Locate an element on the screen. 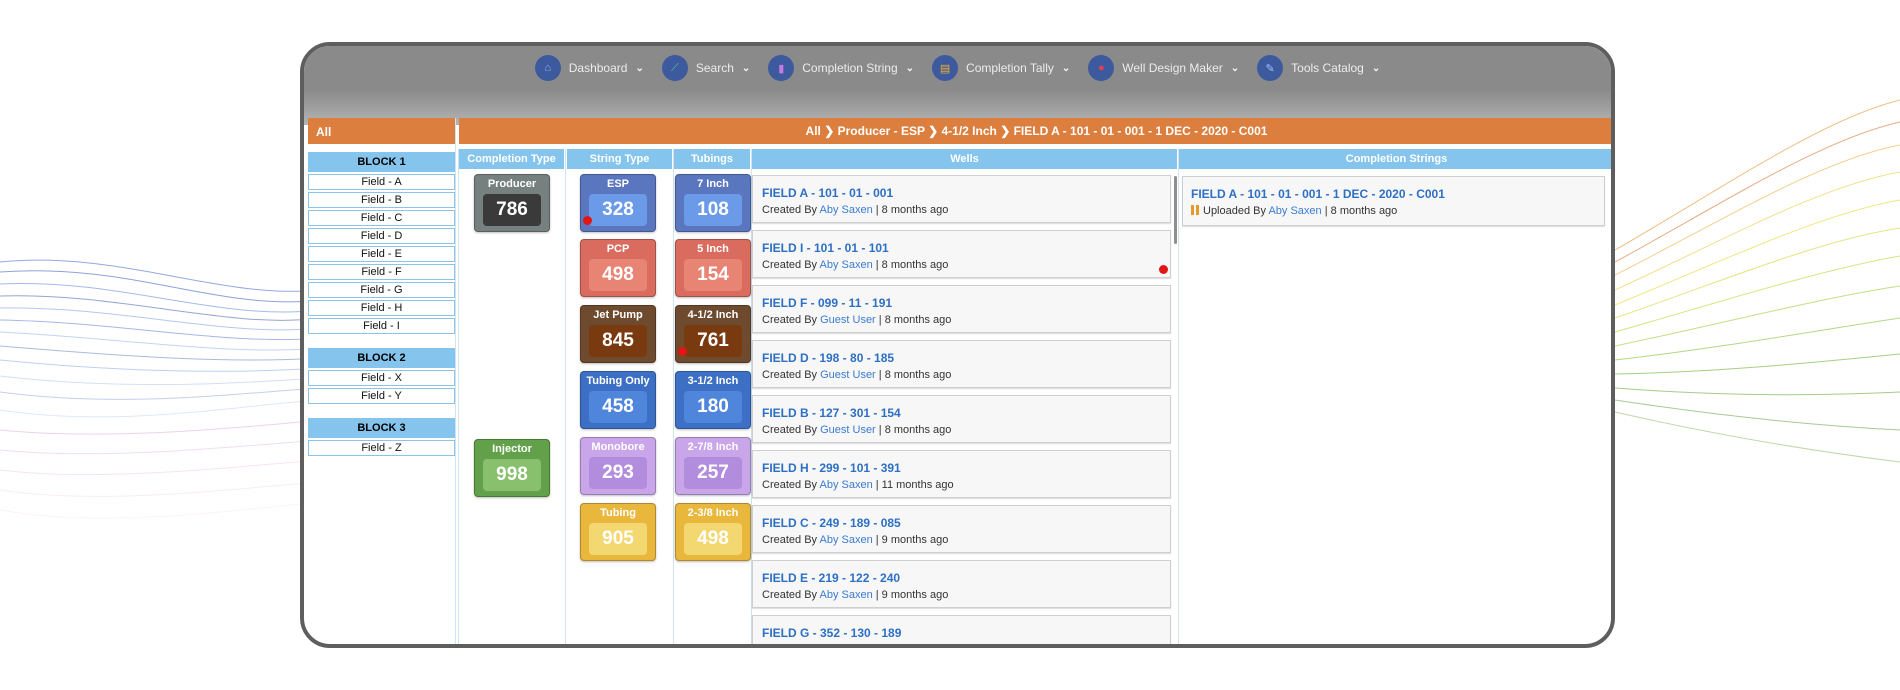 The image size is (1900, 690). nav-completion-tally: ▤ Completion Tally ⌄ is located at coordinates (1001, 68).